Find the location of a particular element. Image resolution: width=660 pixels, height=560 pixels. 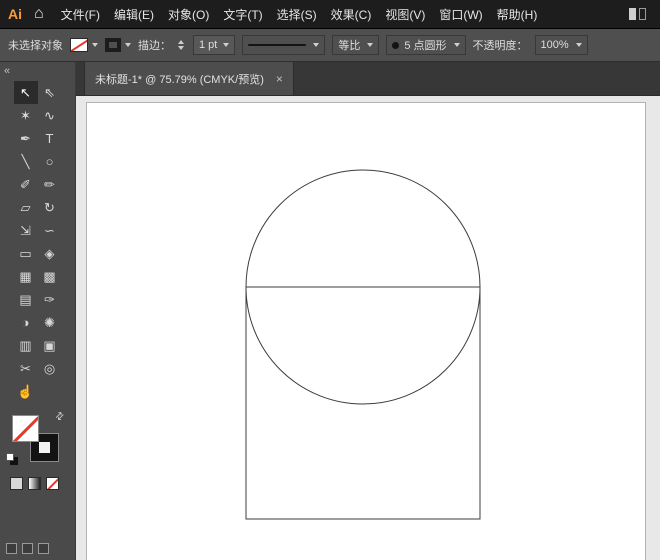

close-tab-icon: × is located at coordinates (279, 79).